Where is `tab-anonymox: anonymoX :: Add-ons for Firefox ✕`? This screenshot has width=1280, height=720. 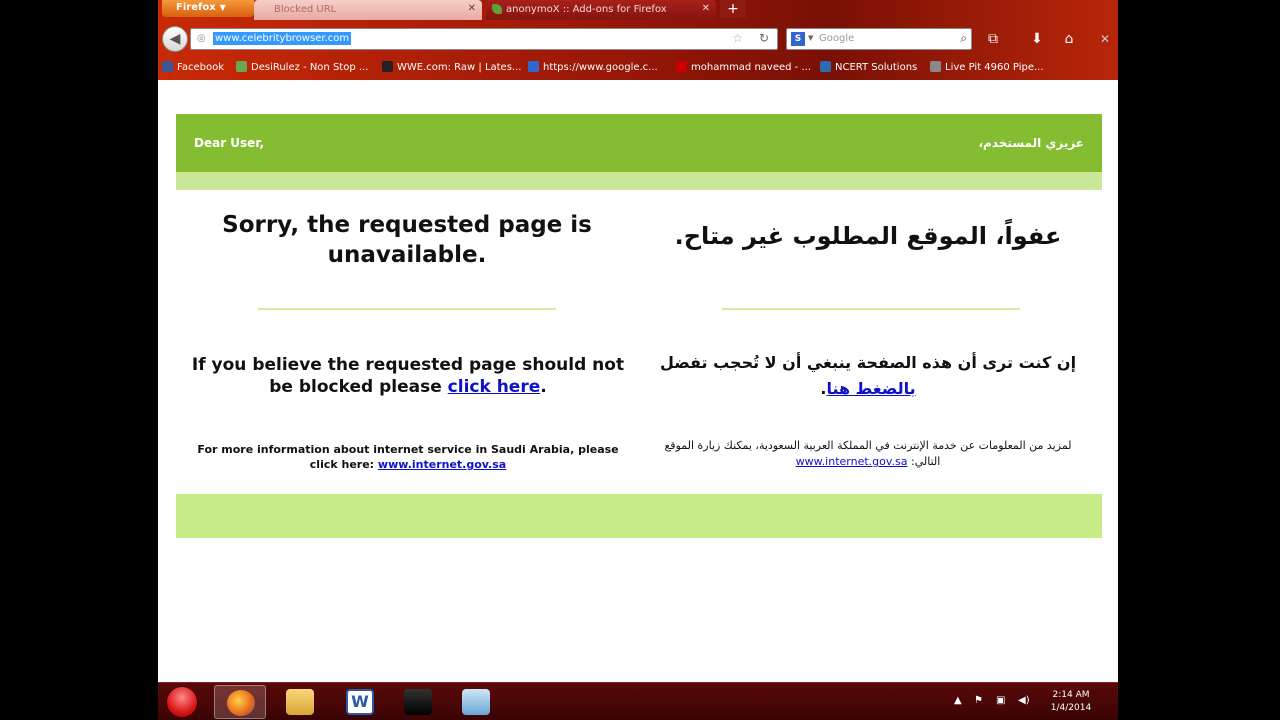 tab-anonymox: anonymoX :: Add-ons for Firefox ✕ is located at coordinates (601, 10).